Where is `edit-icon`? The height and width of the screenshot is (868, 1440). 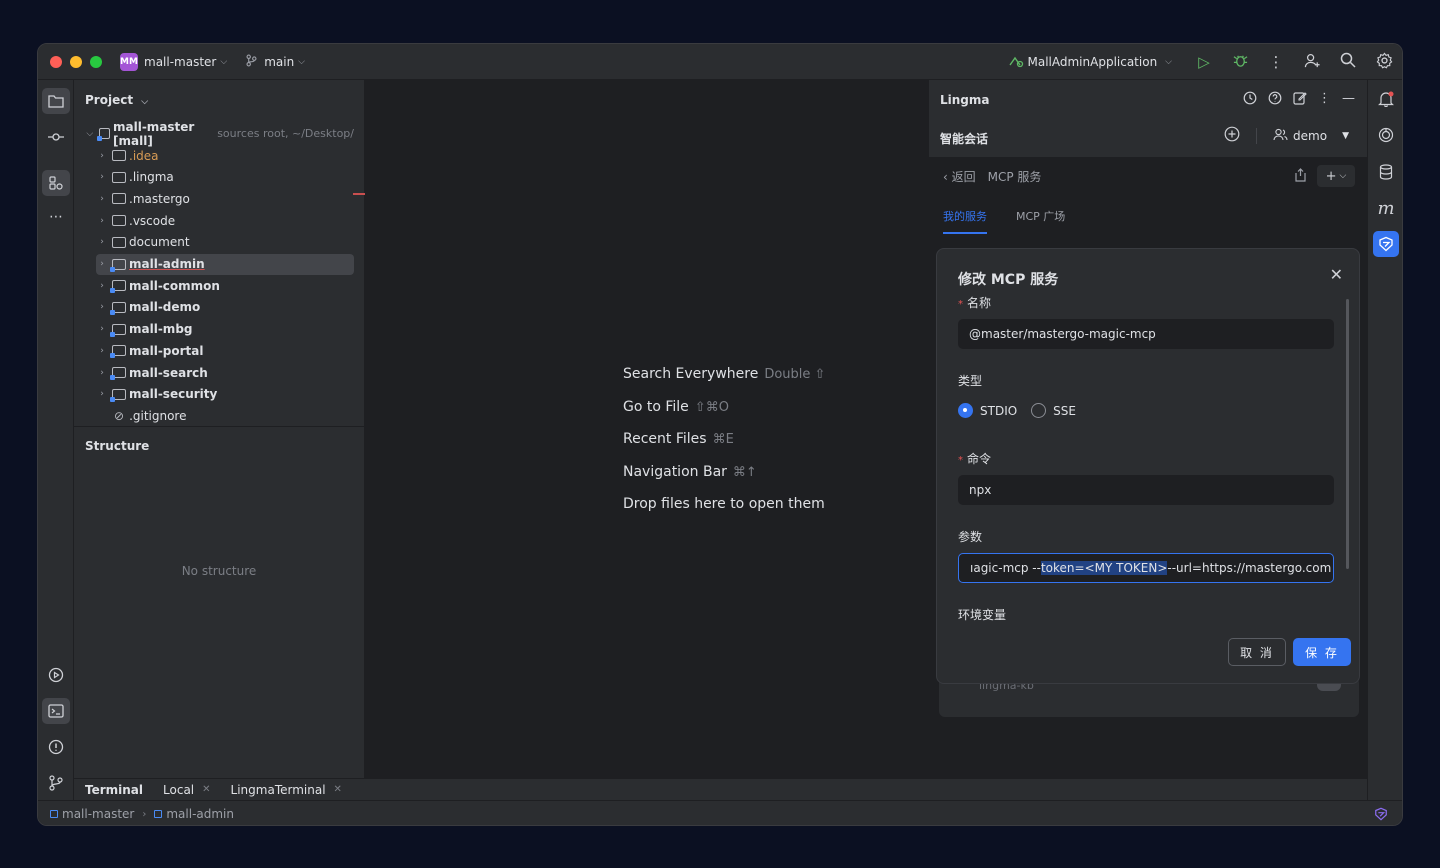
edit-icon is located at coordinates (1300, 100).